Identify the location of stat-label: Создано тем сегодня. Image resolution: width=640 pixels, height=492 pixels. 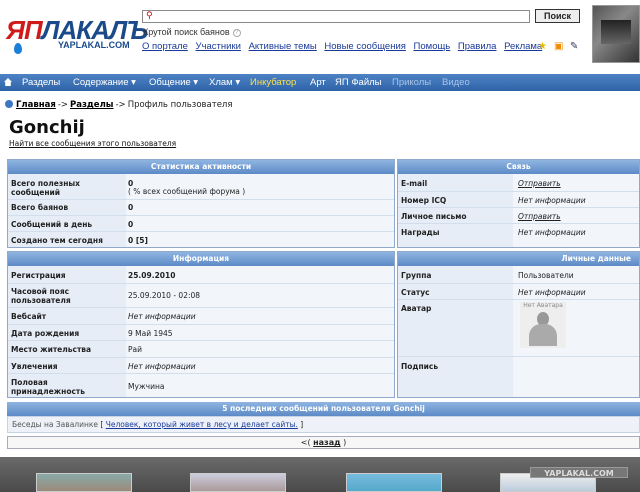
(57, 240).